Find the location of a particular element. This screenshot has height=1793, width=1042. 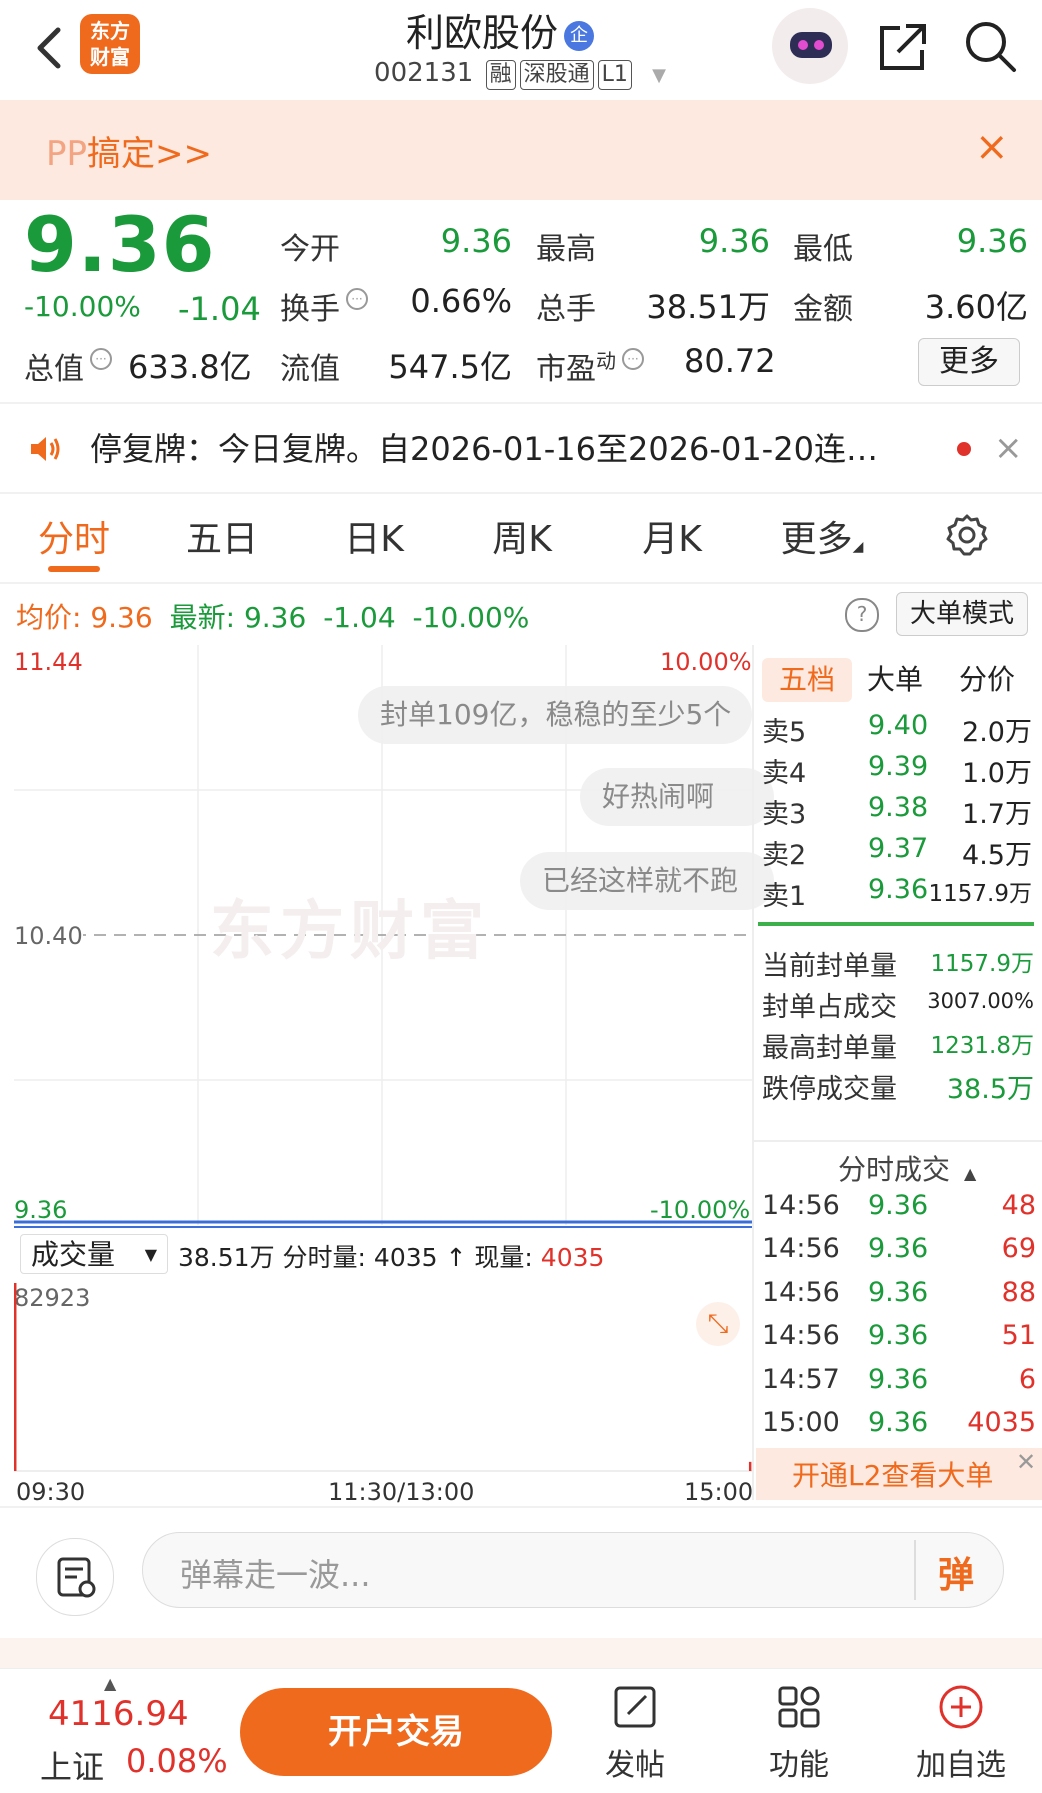

orderbook-divider is located at coordinates (896, 924).